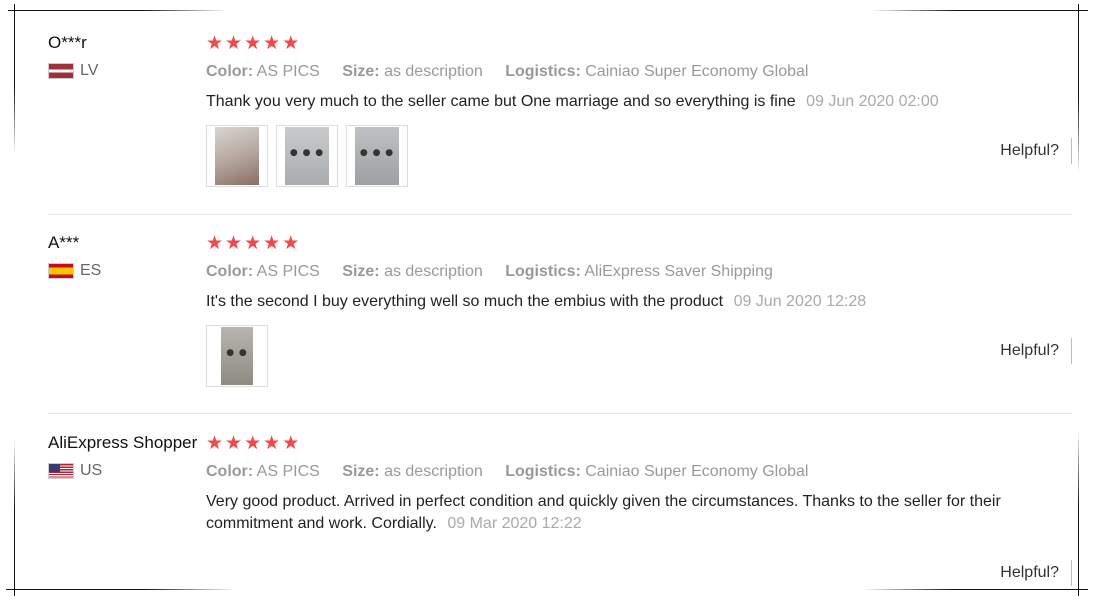  I want to click on country-code: US, so click(91, 470).